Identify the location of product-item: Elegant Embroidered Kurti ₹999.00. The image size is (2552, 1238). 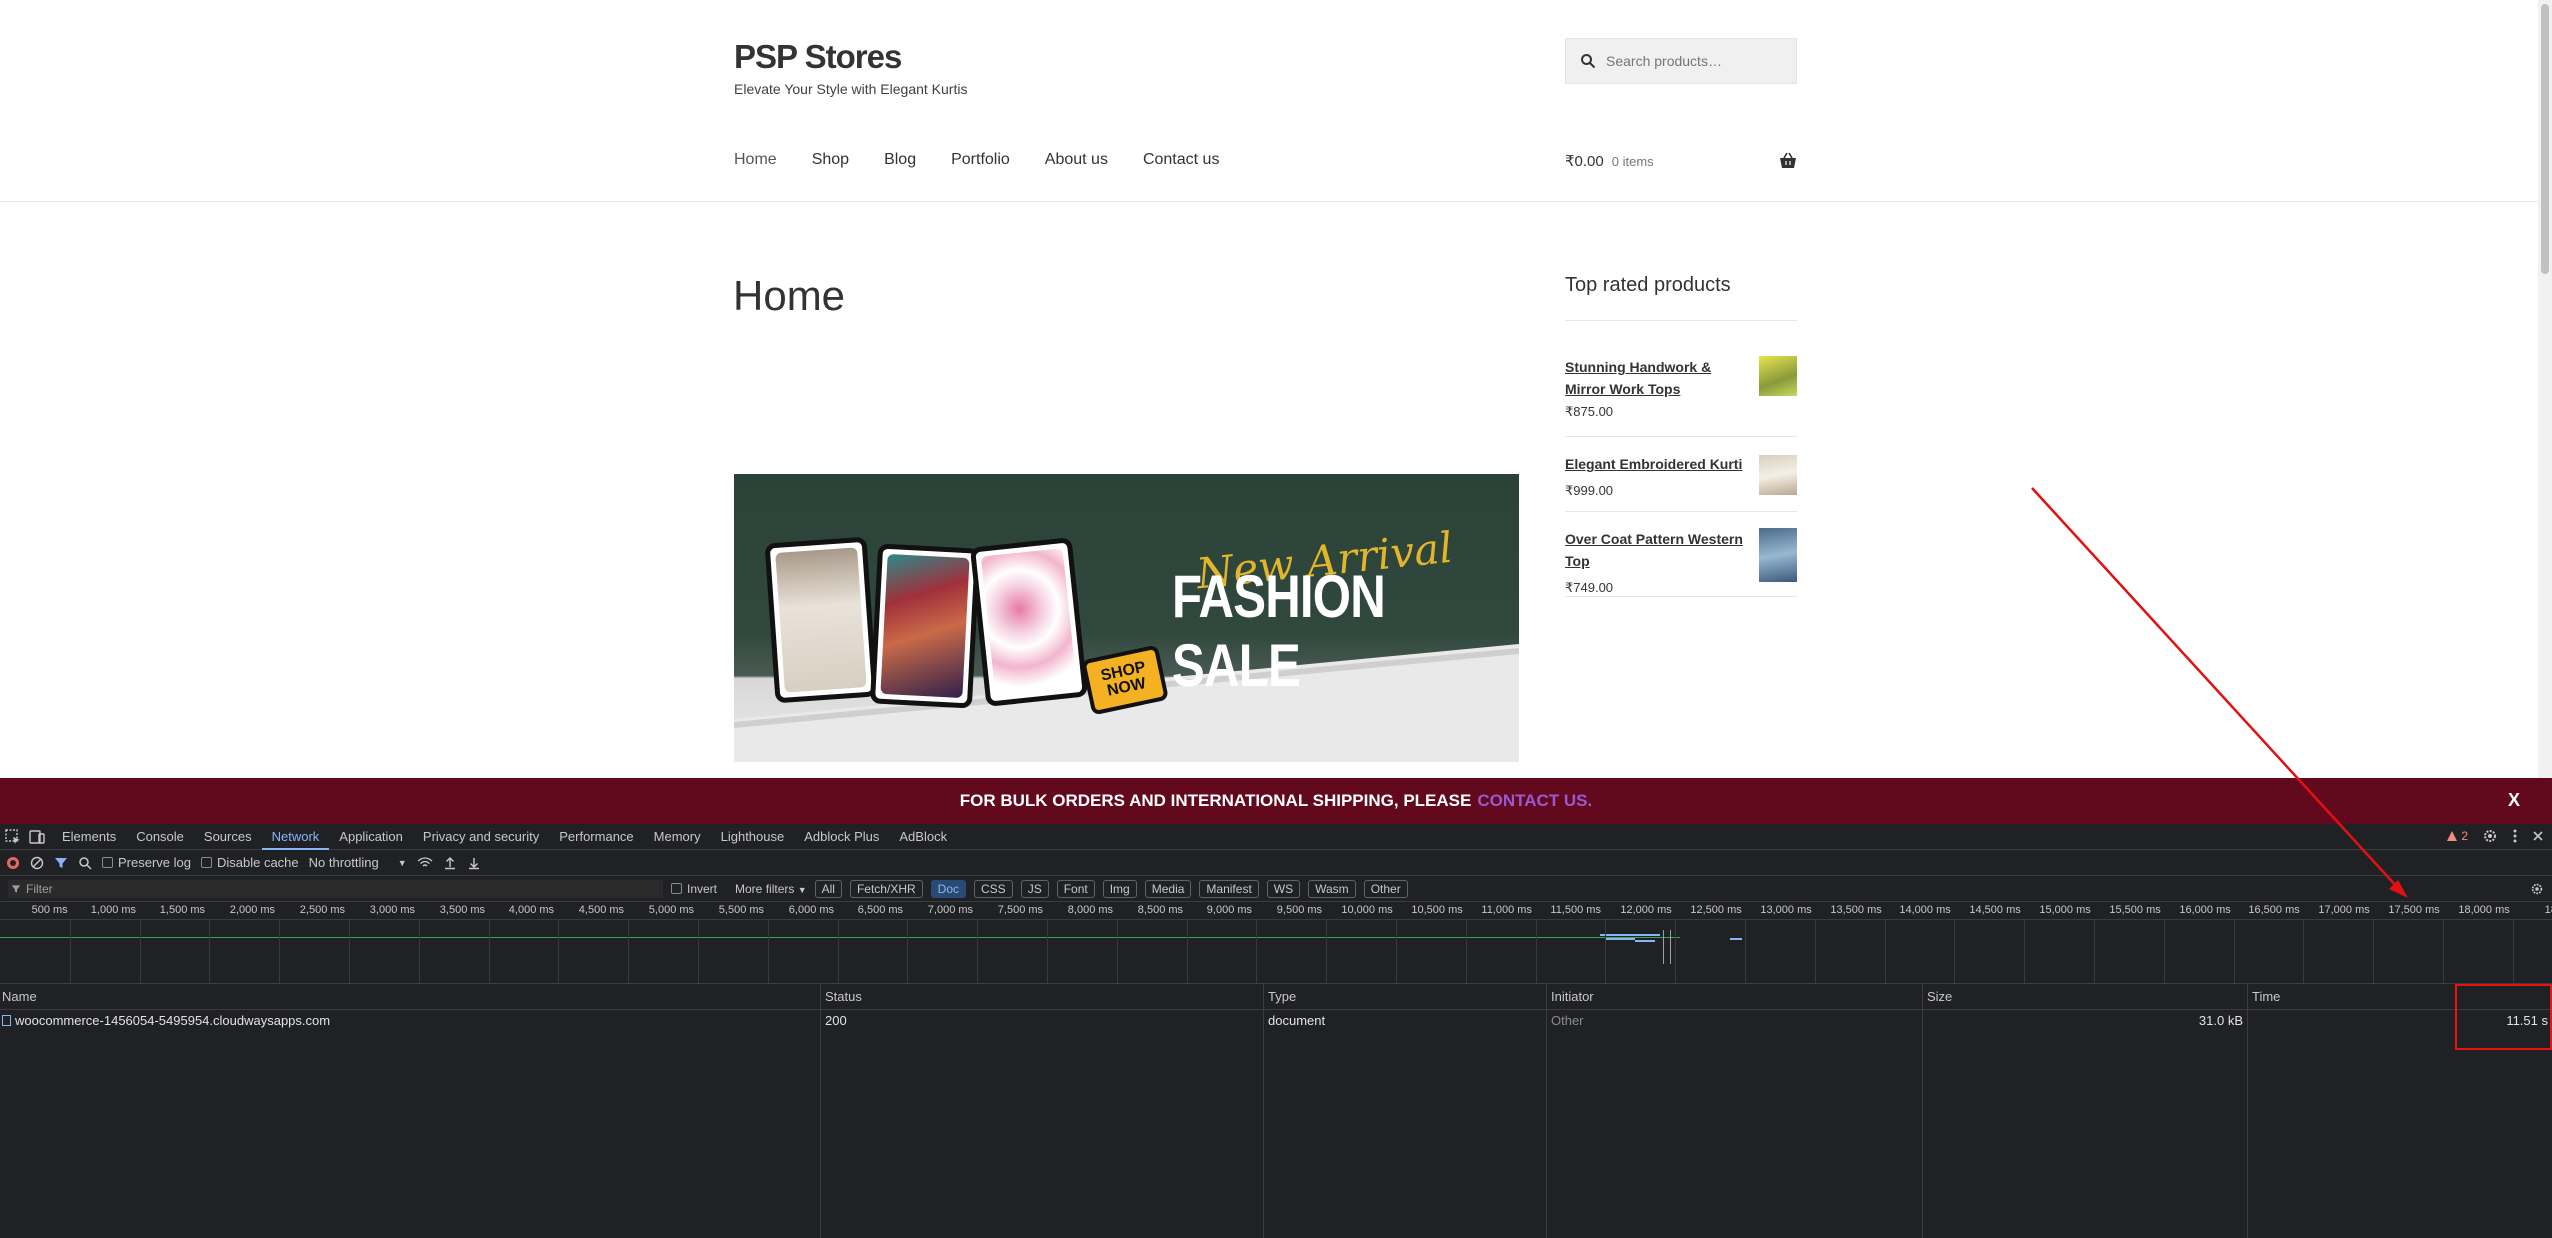
(1681, 476).